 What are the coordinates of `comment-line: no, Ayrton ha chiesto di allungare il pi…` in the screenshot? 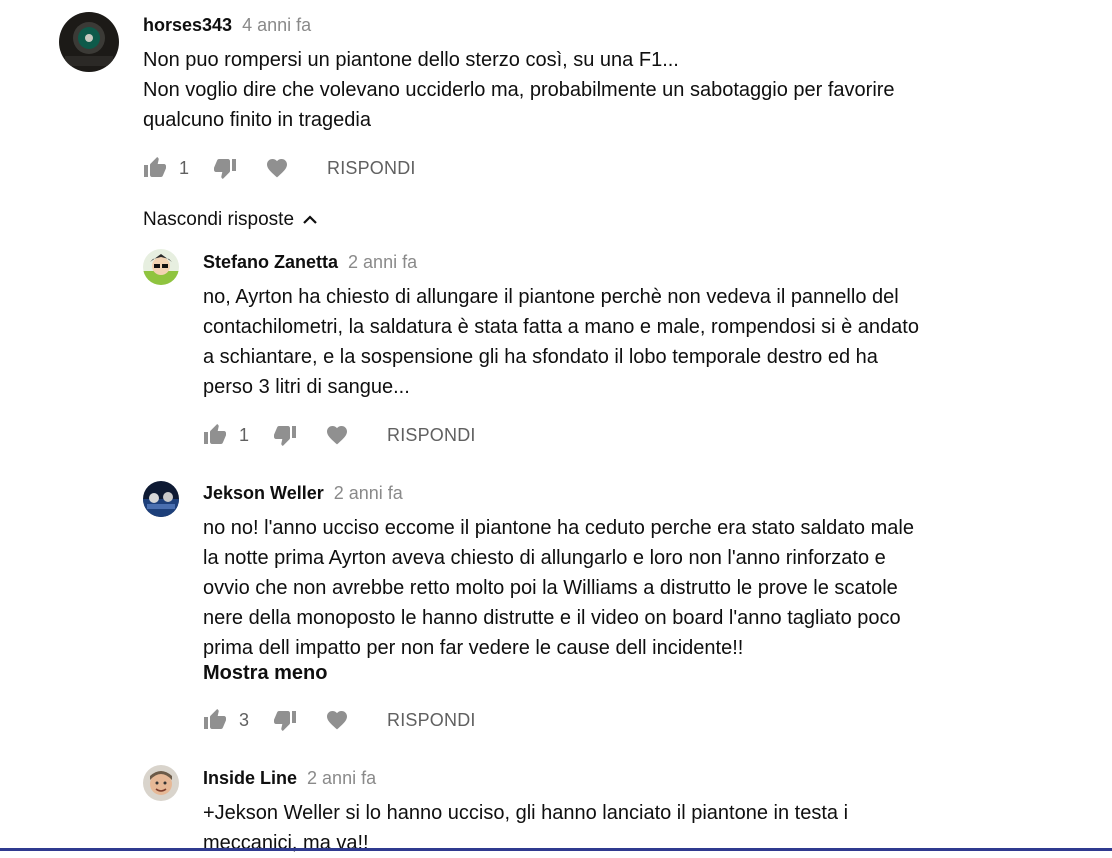 It's located at (551, 297).